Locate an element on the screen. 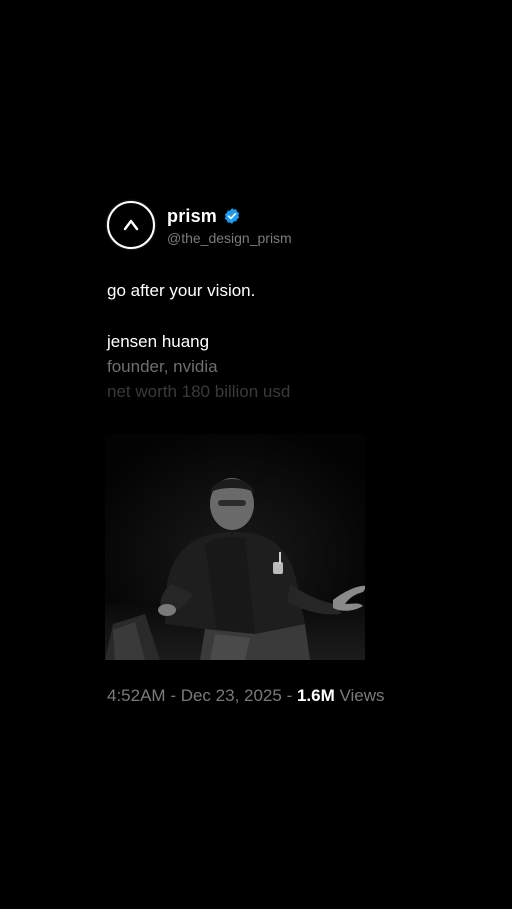 The width and height of the screenshot is (512, 909). views-count: 1.6M is located at coordinates (315, 695).